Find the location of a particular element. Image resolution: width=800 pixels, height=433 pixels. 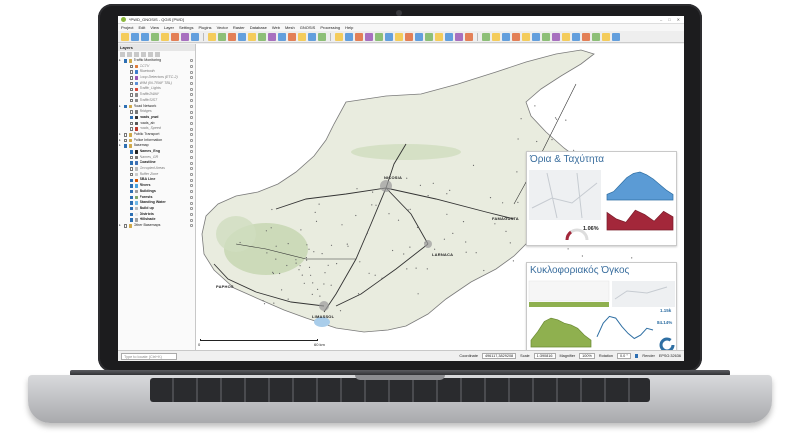

crs-button: EPSG:32636 is located at coordinates (670, 356).